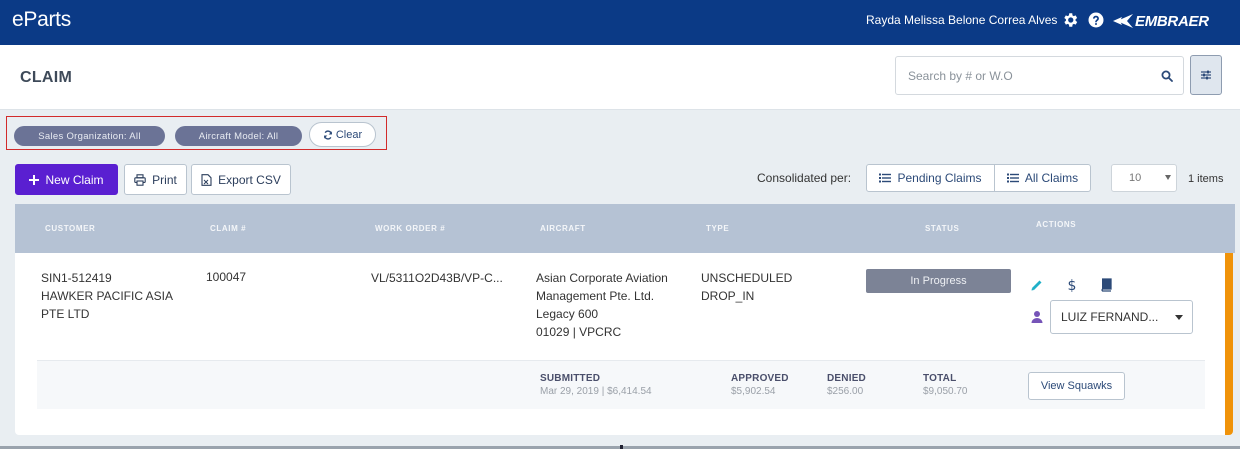 The height and width of the screenshot is (449, 1240). I want to click on filter-toggle-button, so click(1206, 75).